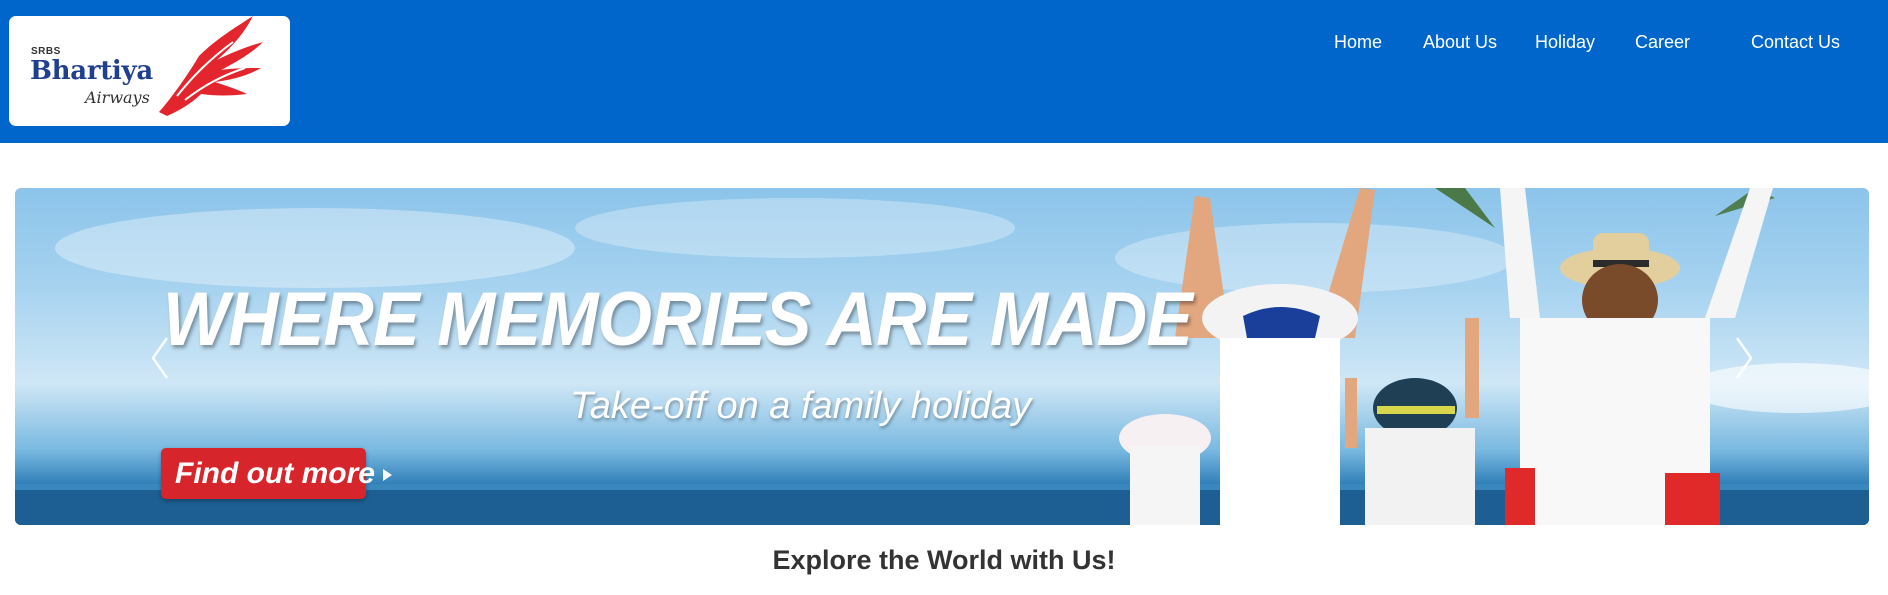 Image resolution: width=1888 pixels, height=595 pixels. I want to click on nav-home: Home, so click(1358, 42).